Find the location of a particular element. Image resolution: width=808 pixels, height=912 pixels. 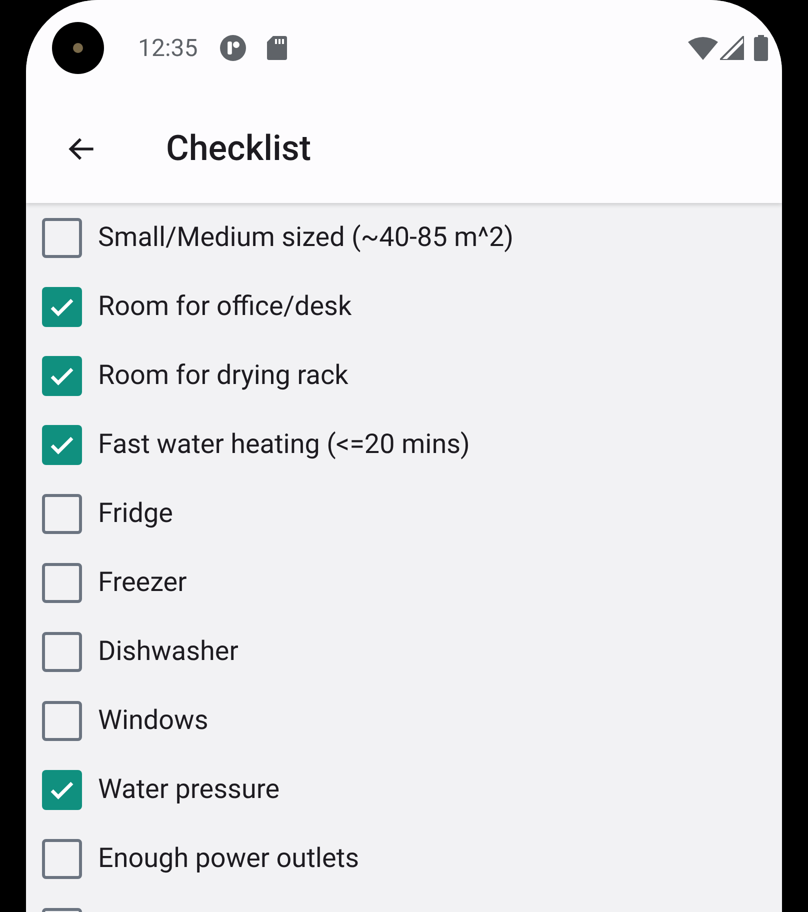

checklist-label: Small/Medium sized (~40-85 m^2) is located at coordinates (306, 238).